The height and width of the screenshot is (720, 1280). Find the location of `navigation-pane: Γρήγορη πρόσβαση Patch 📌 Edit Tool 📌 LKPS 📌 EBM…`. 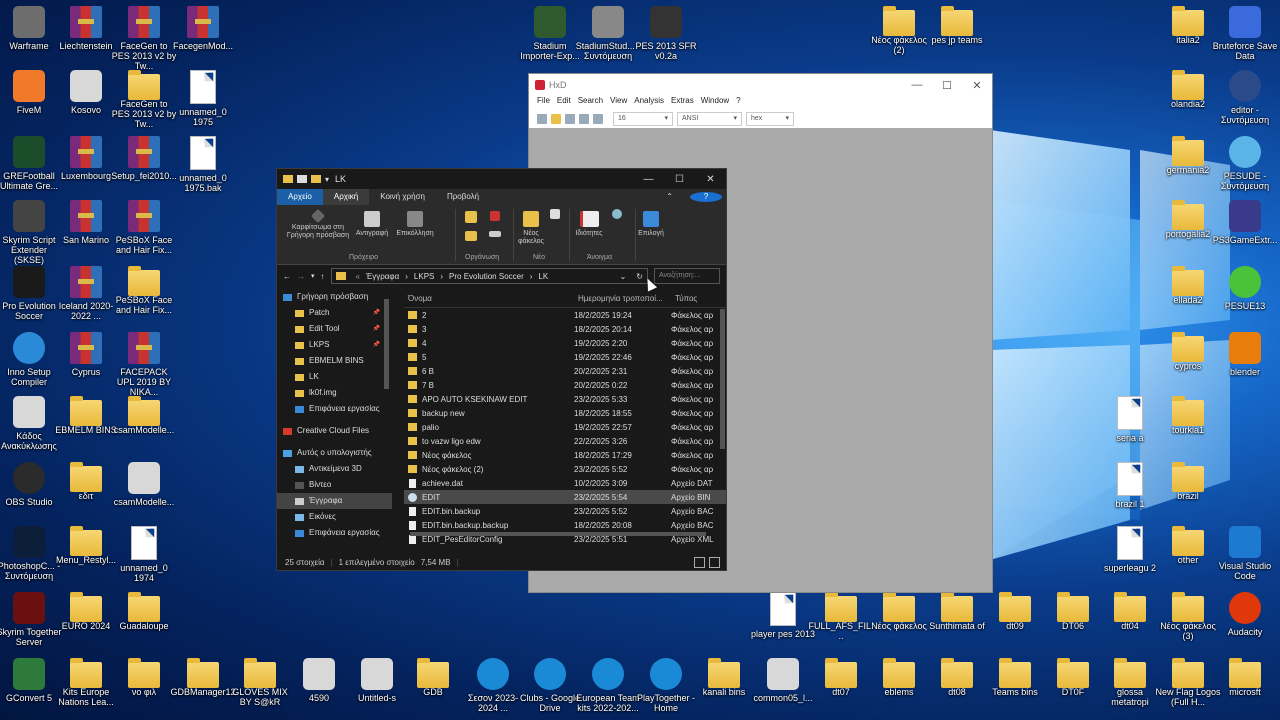

navigation-pane: Γρήγορη πρόσβαση Patch 📌 Edit Tool 📌 LKPS 📌 EBM… is located at coordinates (334, 421).